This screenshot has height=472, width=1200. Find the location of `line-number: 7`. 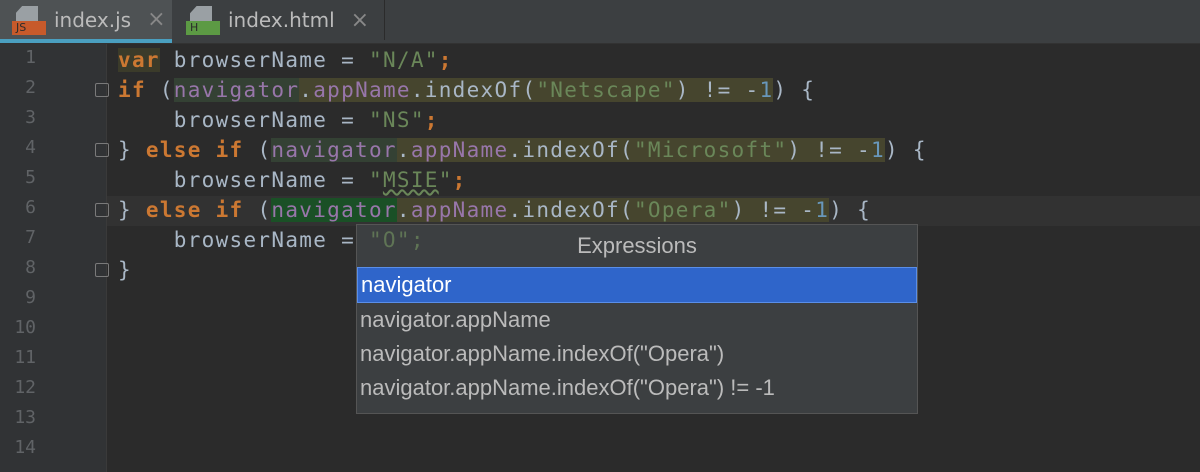

line-number: 7 is located at coordinates (30, 237).